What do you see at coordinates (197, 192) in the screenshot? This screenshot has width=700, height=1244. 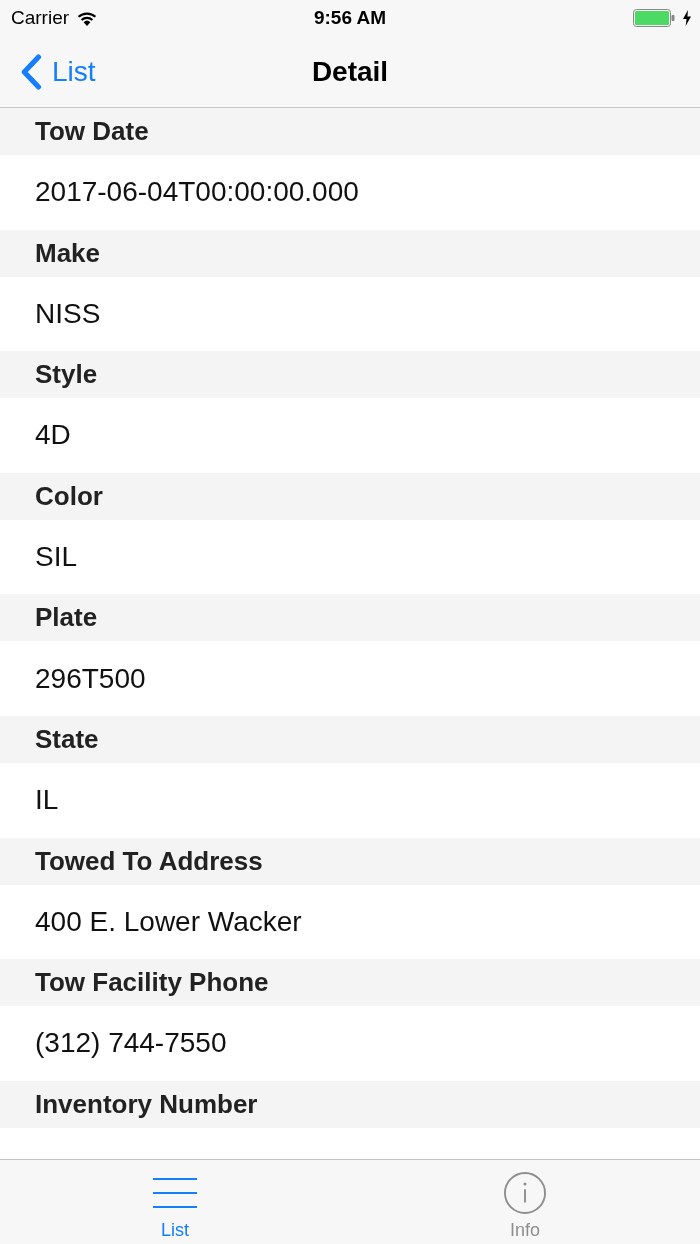 I see `field-value: 2017-06-04T00:00:00.000` at bounding box center [197, 192].